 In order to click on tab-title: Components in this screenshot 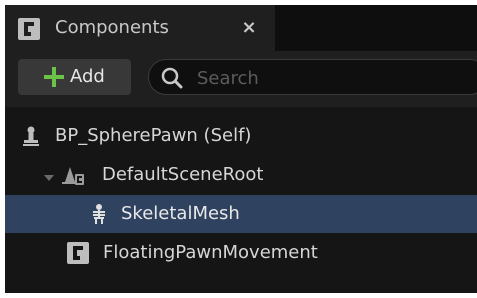, I will do `click(112, 27)`.